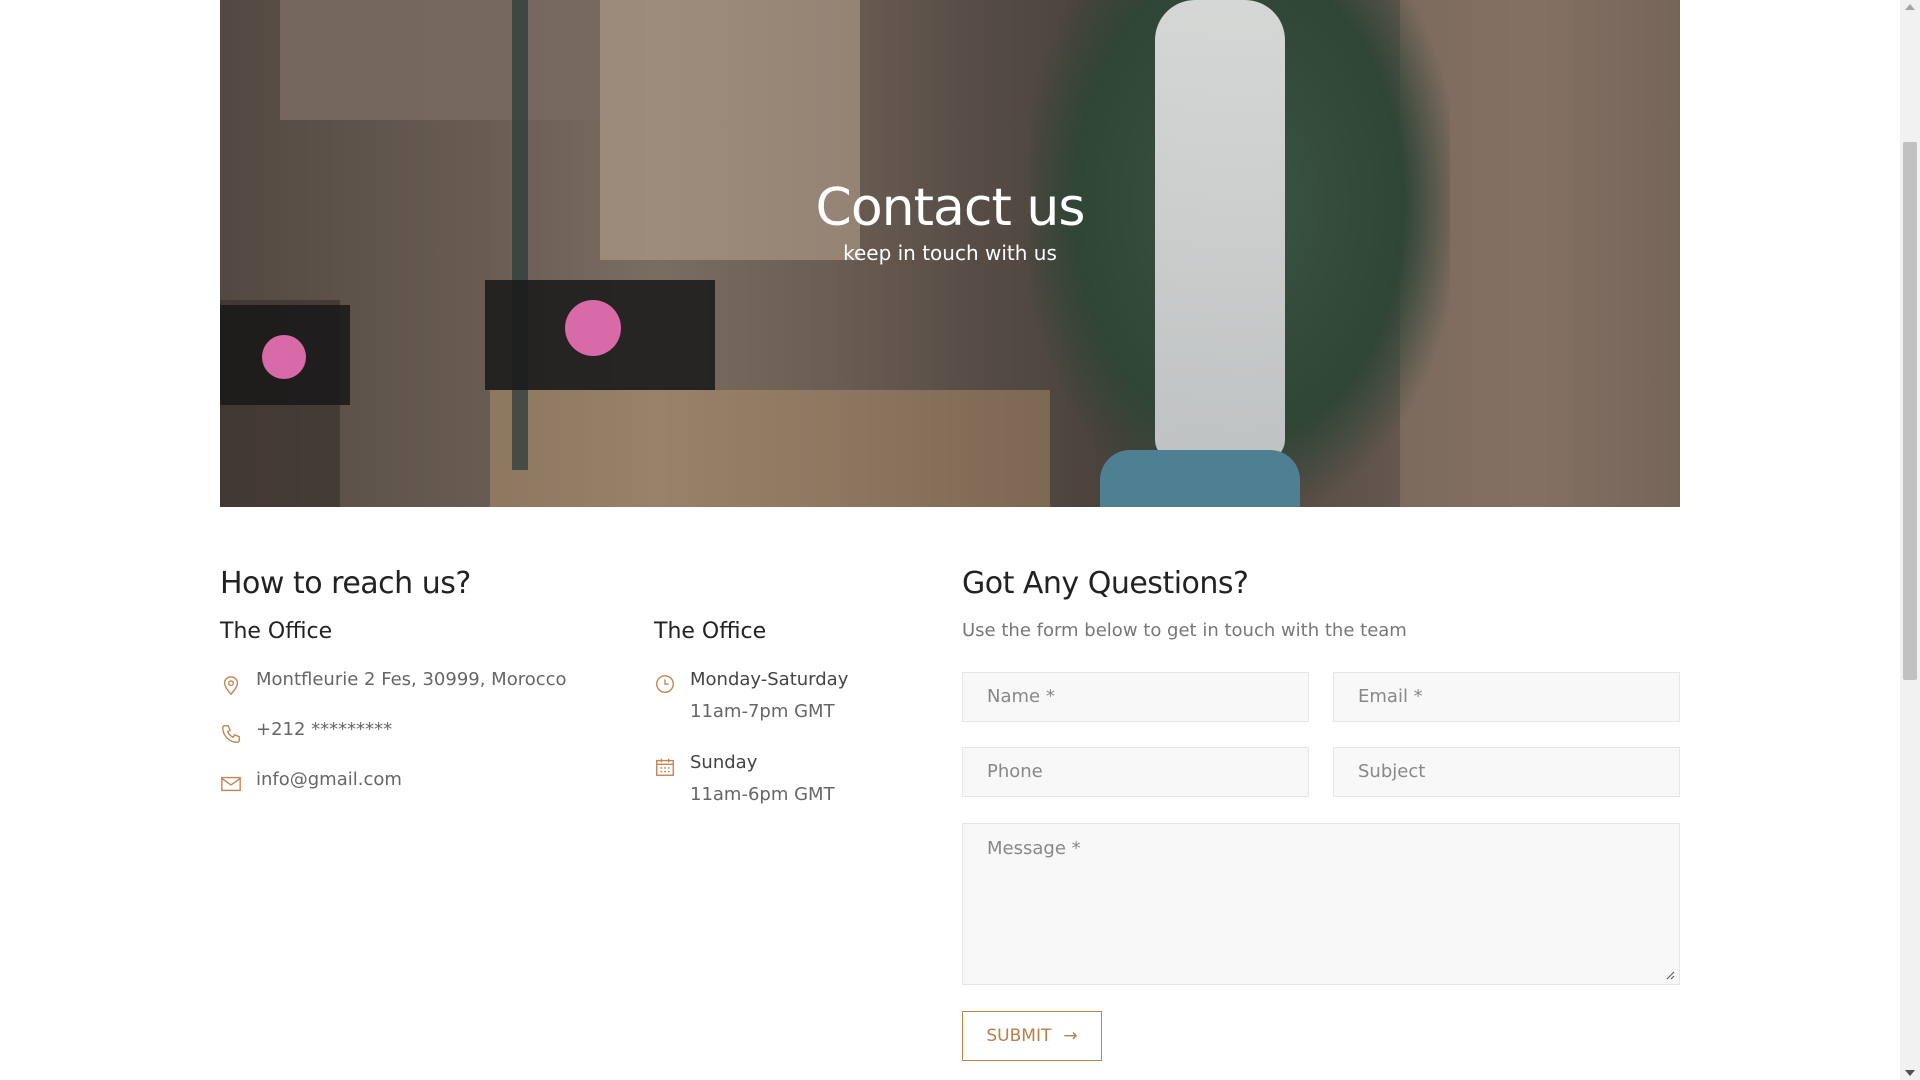 Image resolution: width=1920 pixels, height=1080 pixels. I want to click on sunday-label: Sunday, so click(724, 762).